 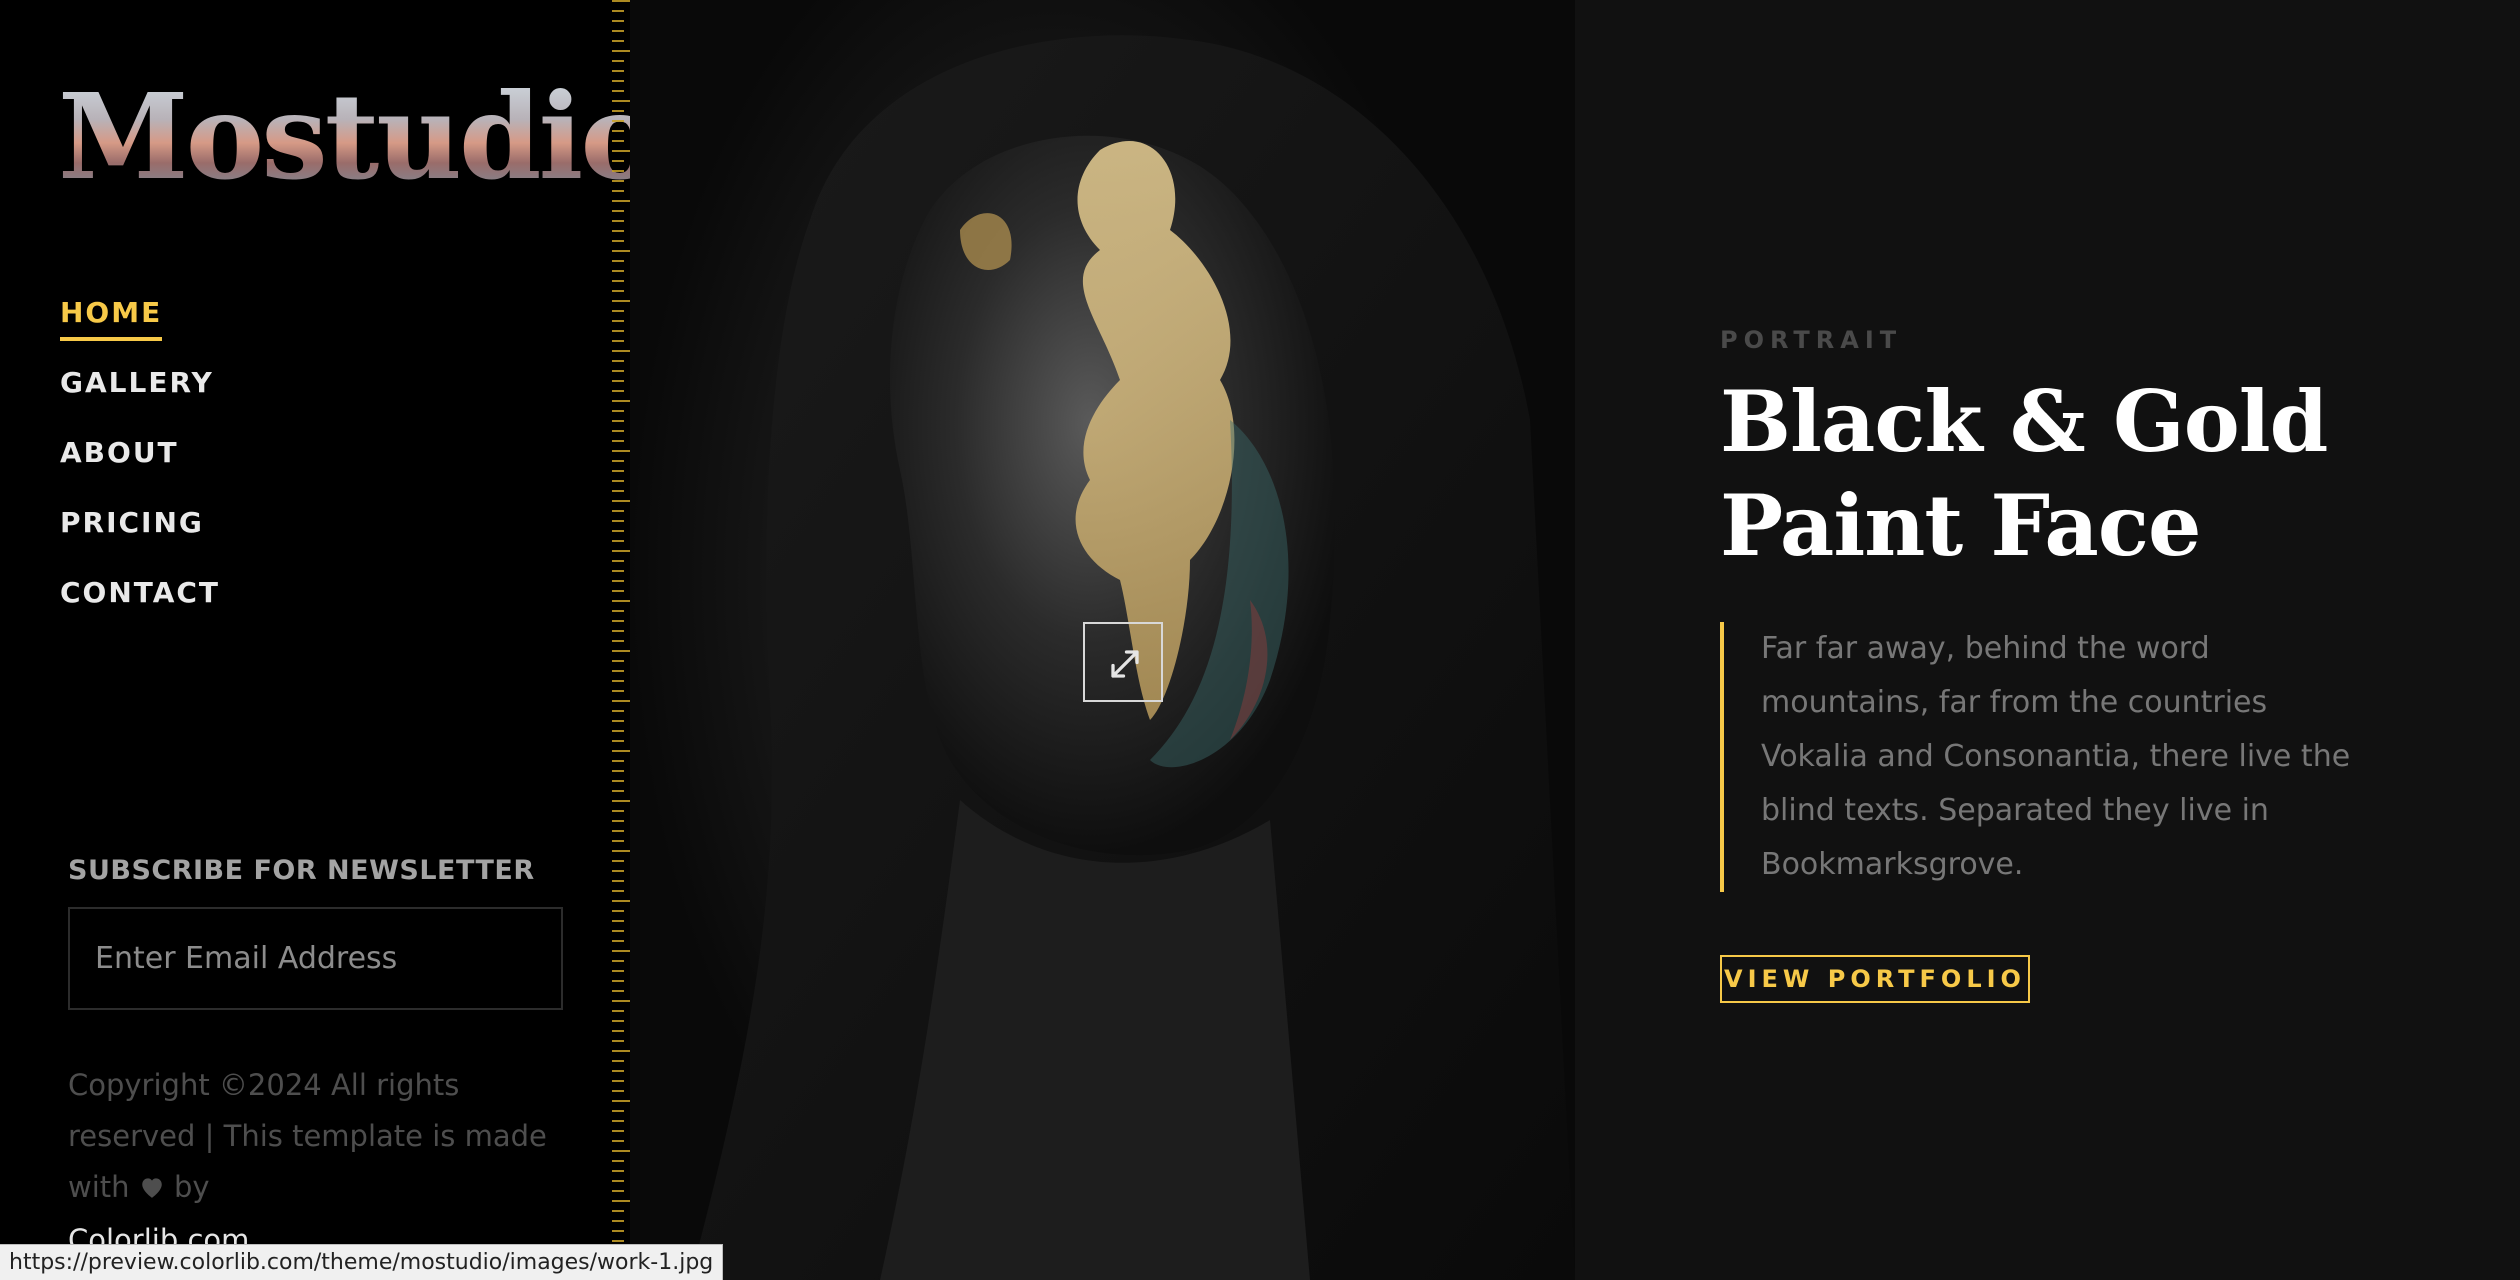 I want to click on nav-link-about: ABOUT, so click(x=119, y=456).